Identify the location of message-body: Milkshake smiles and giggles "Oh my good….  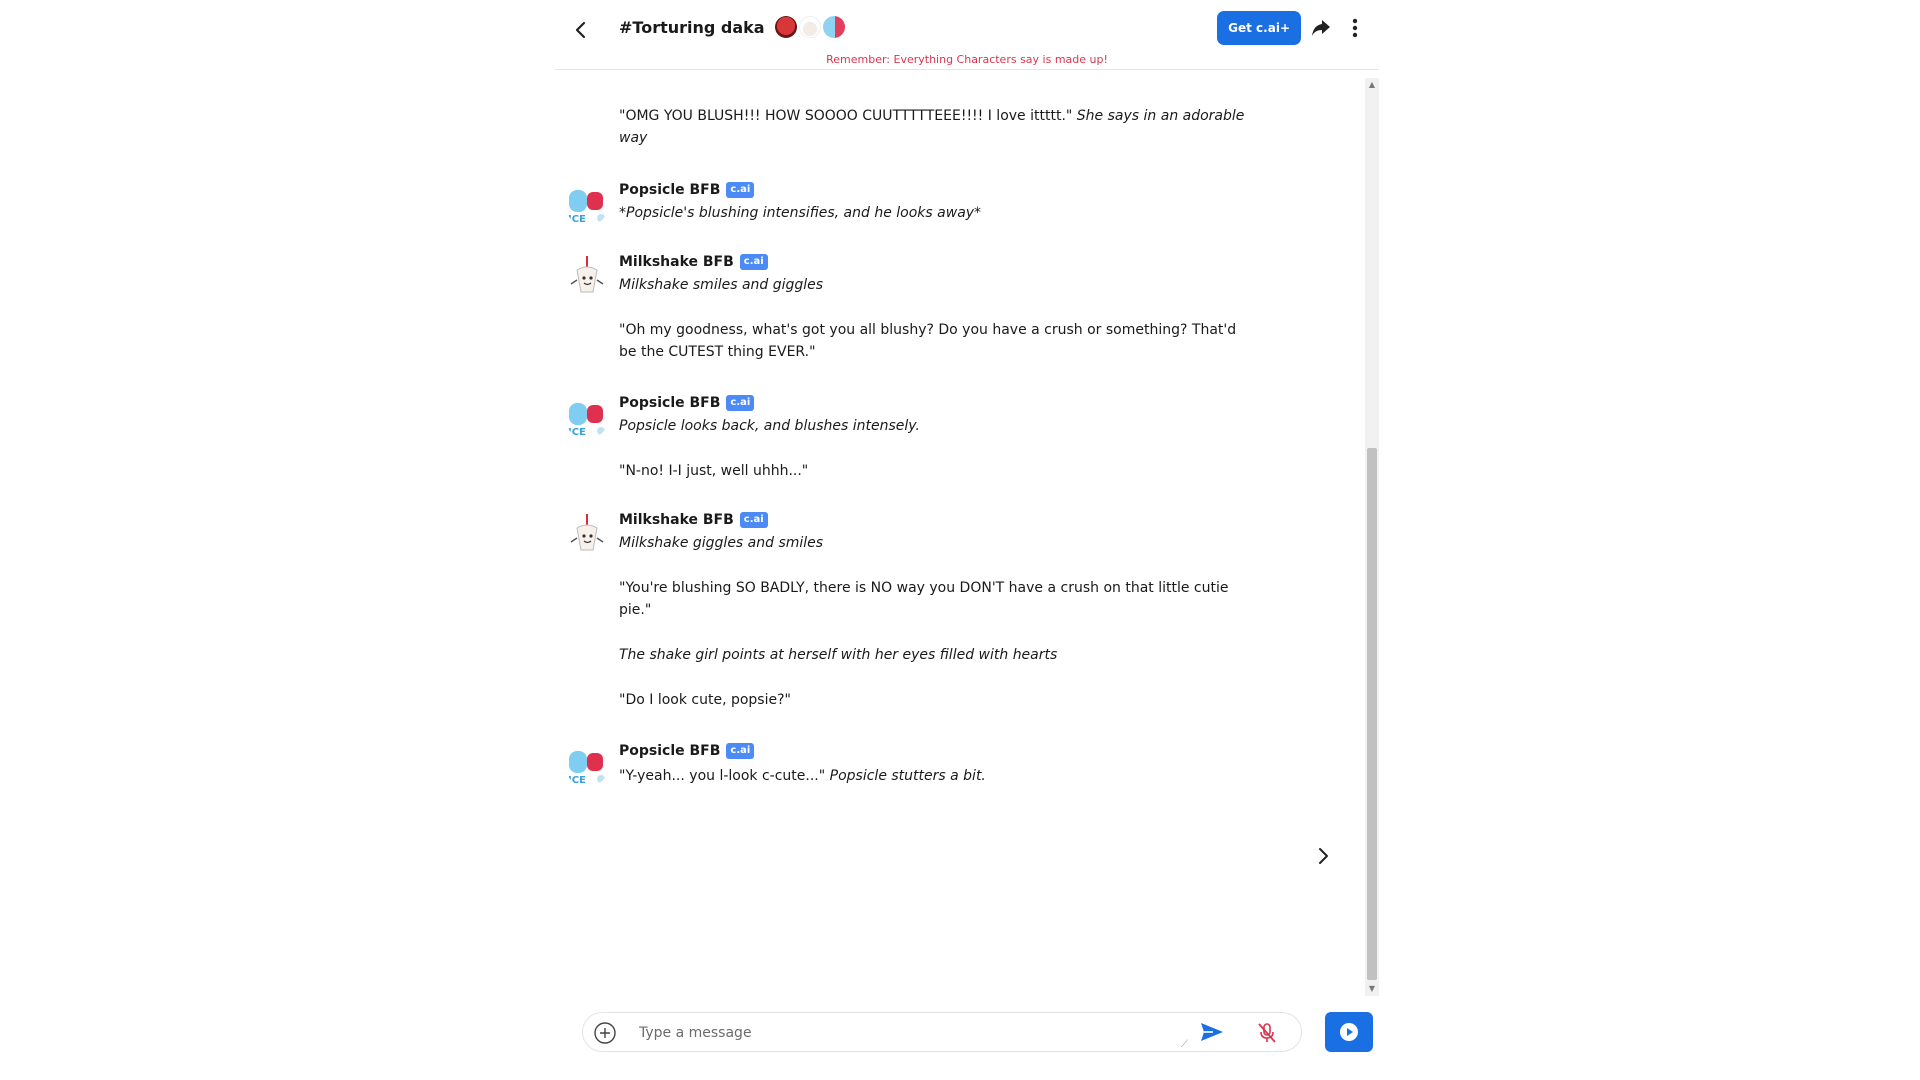
(934, 318).